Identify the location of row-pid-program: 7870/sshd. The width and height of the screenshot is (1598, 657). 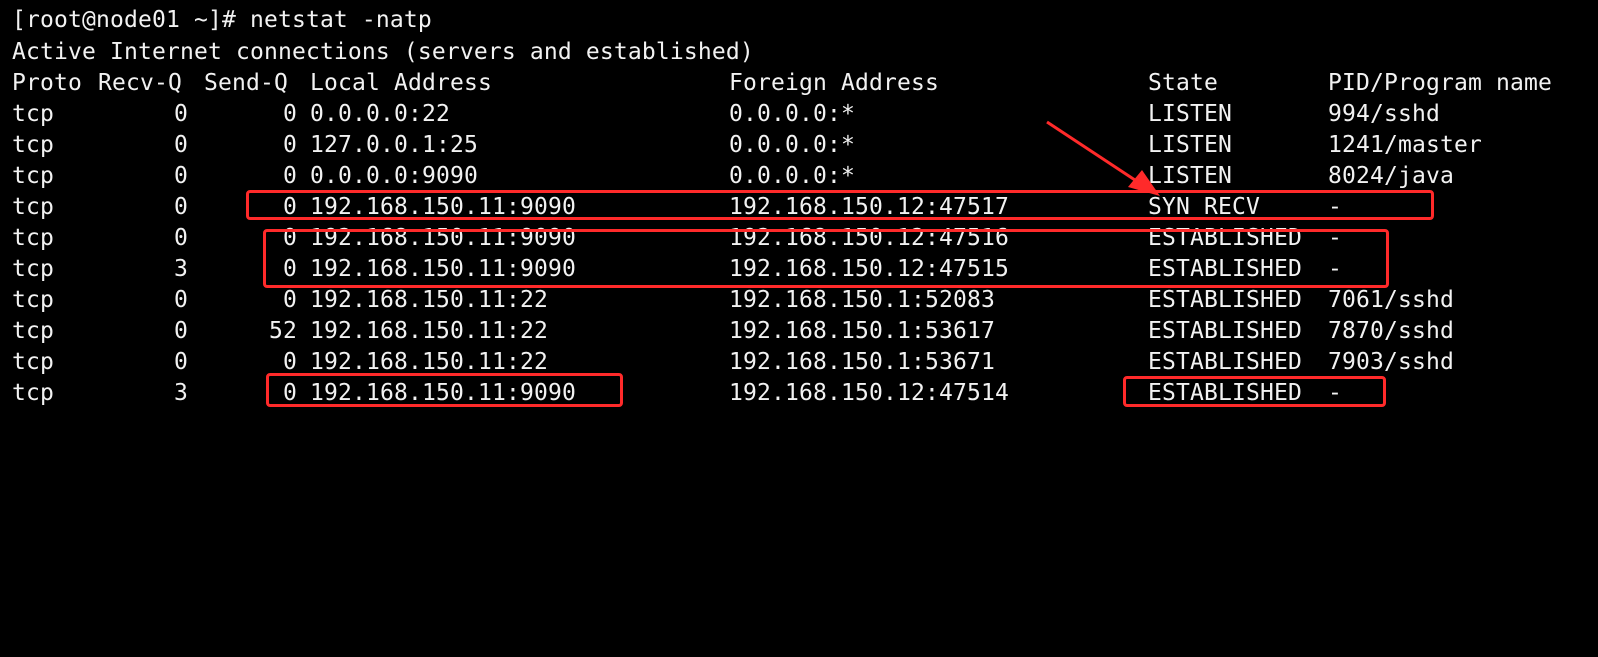
(1391, 331).